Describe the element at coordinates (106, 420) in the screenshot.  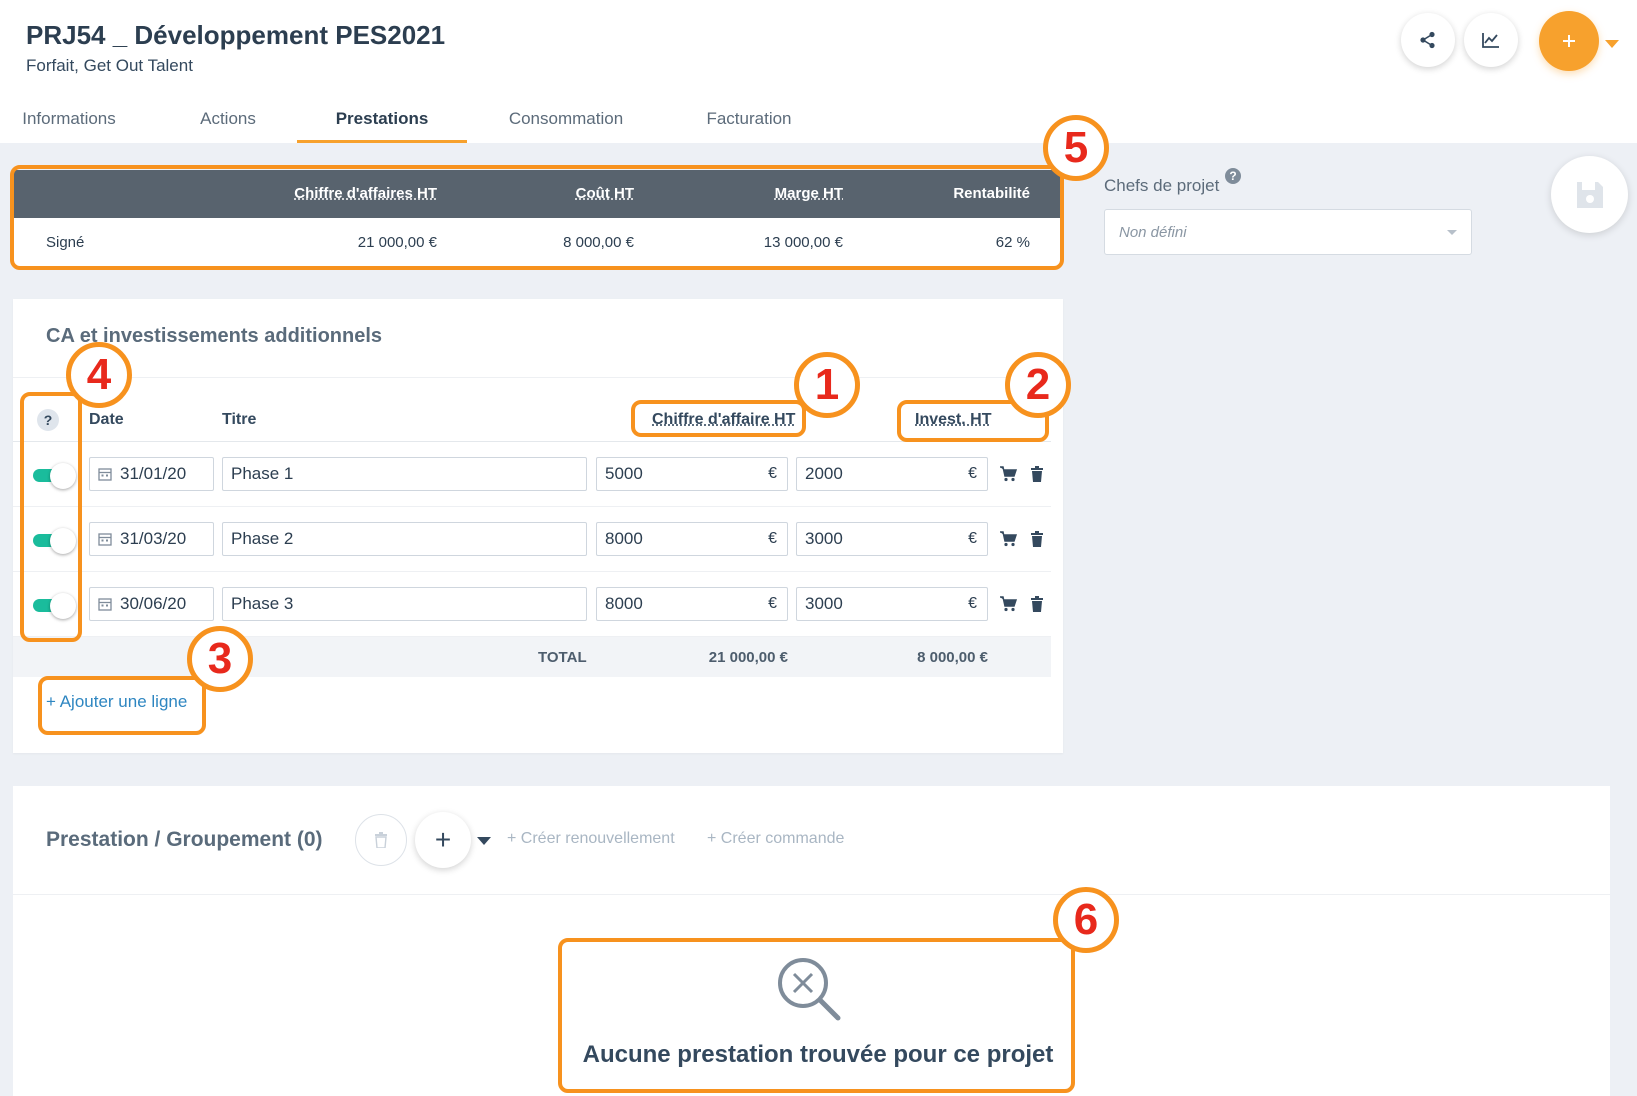
I see `column-header-date: Date` at that location.